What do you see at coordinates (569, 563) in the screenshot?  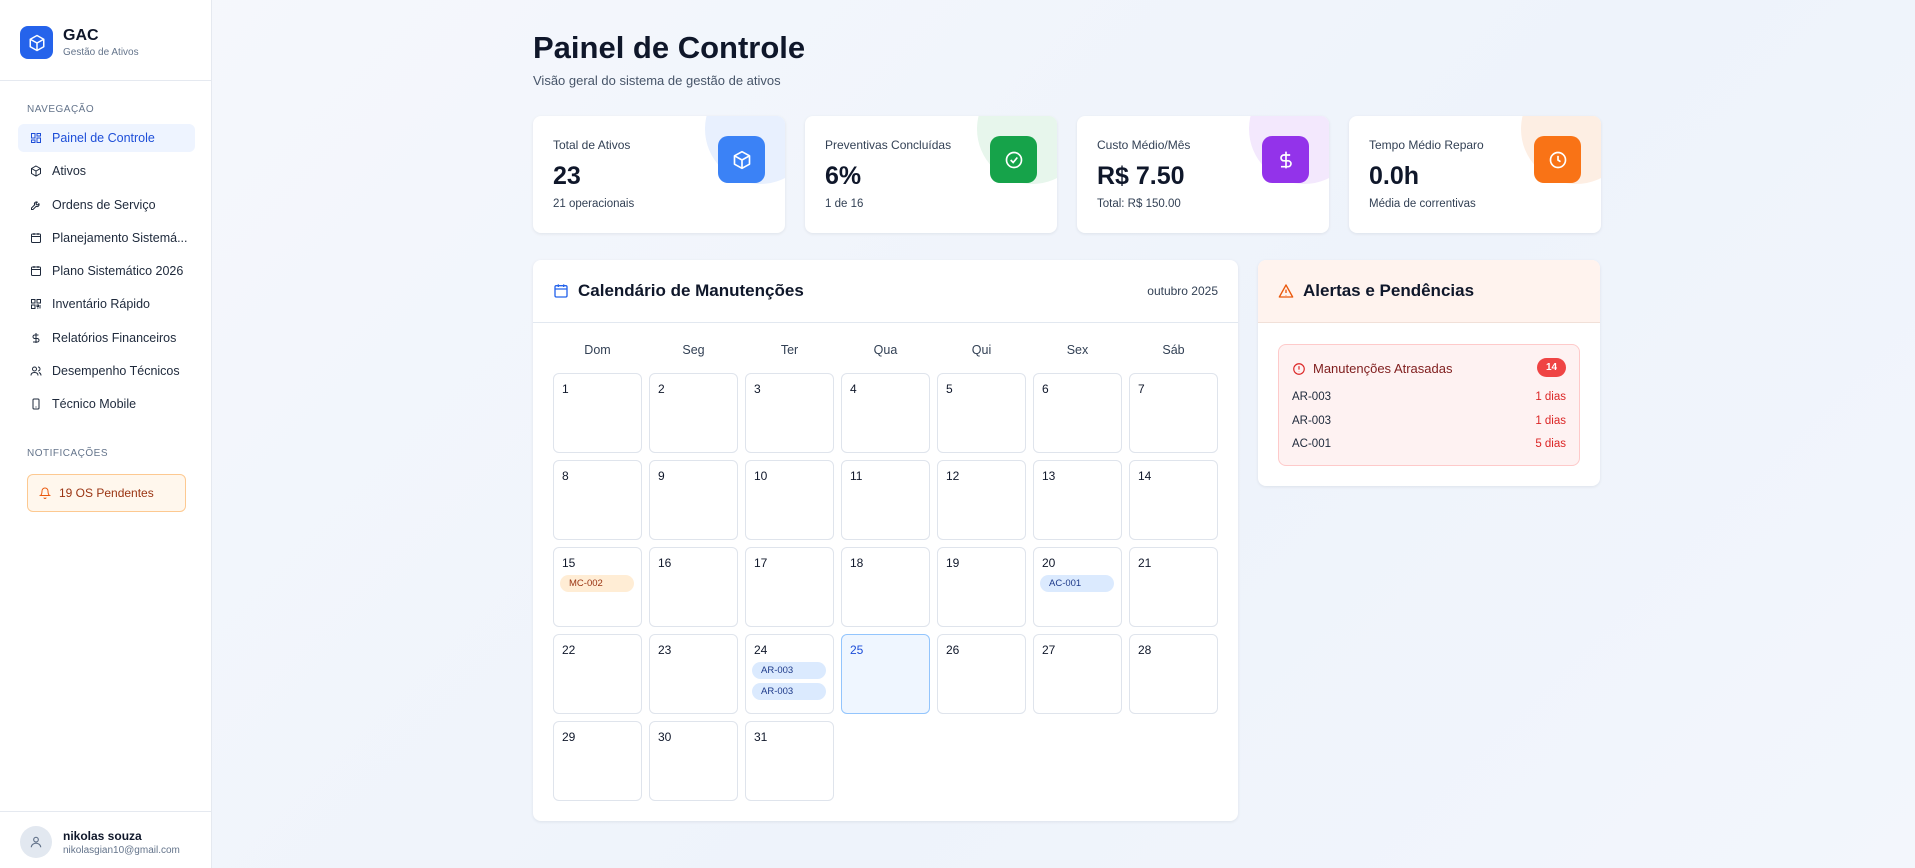 I see `day-number: 15` at bounding box center [569, 563].